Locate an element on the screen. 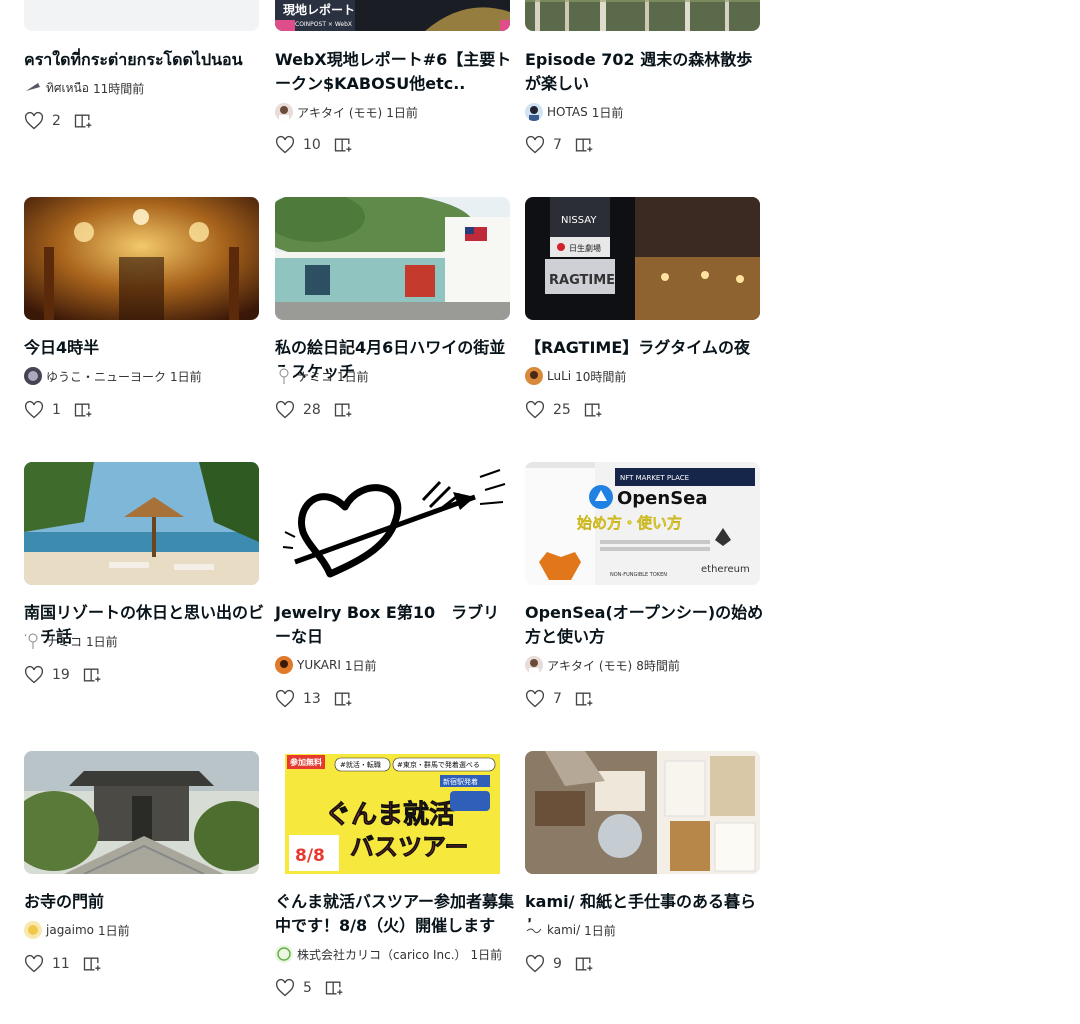  card-author: YUKARI 1日前 is located at coordinates (326, 665).